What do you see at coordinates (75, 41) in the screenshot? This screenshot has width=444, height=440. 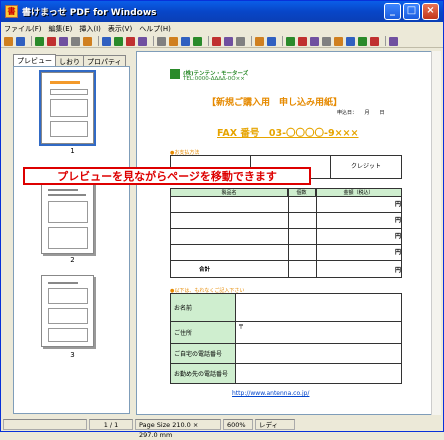 I see `export-icon` at bounding box center [75, 41].